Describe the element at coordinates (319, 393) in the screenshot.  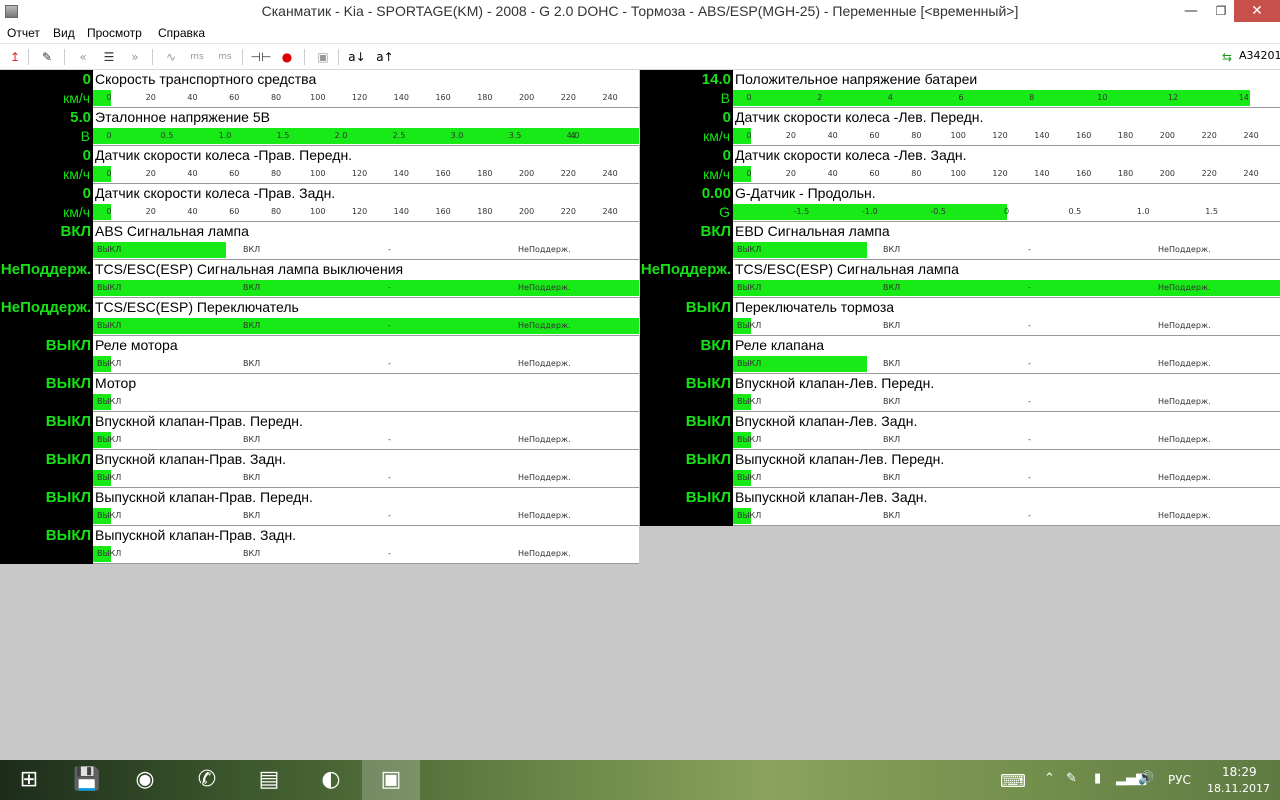
I see `parameter-row: ВЫКЛ Мотор ВЫКЛ` at that location.